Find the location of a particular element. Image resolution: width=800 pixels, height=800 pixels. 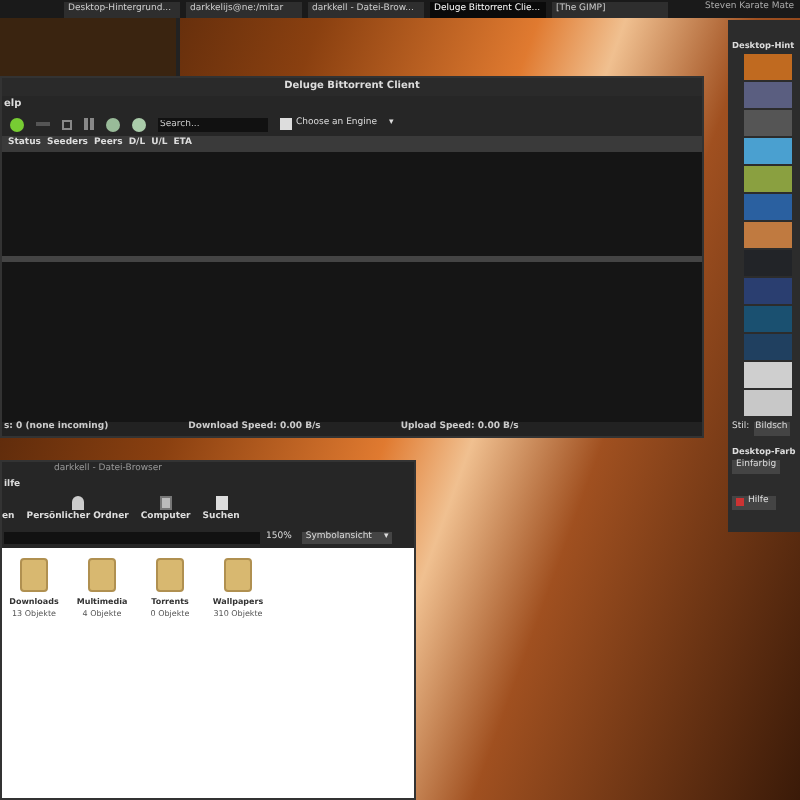

pause-icon is located at coordinates (89, 124).